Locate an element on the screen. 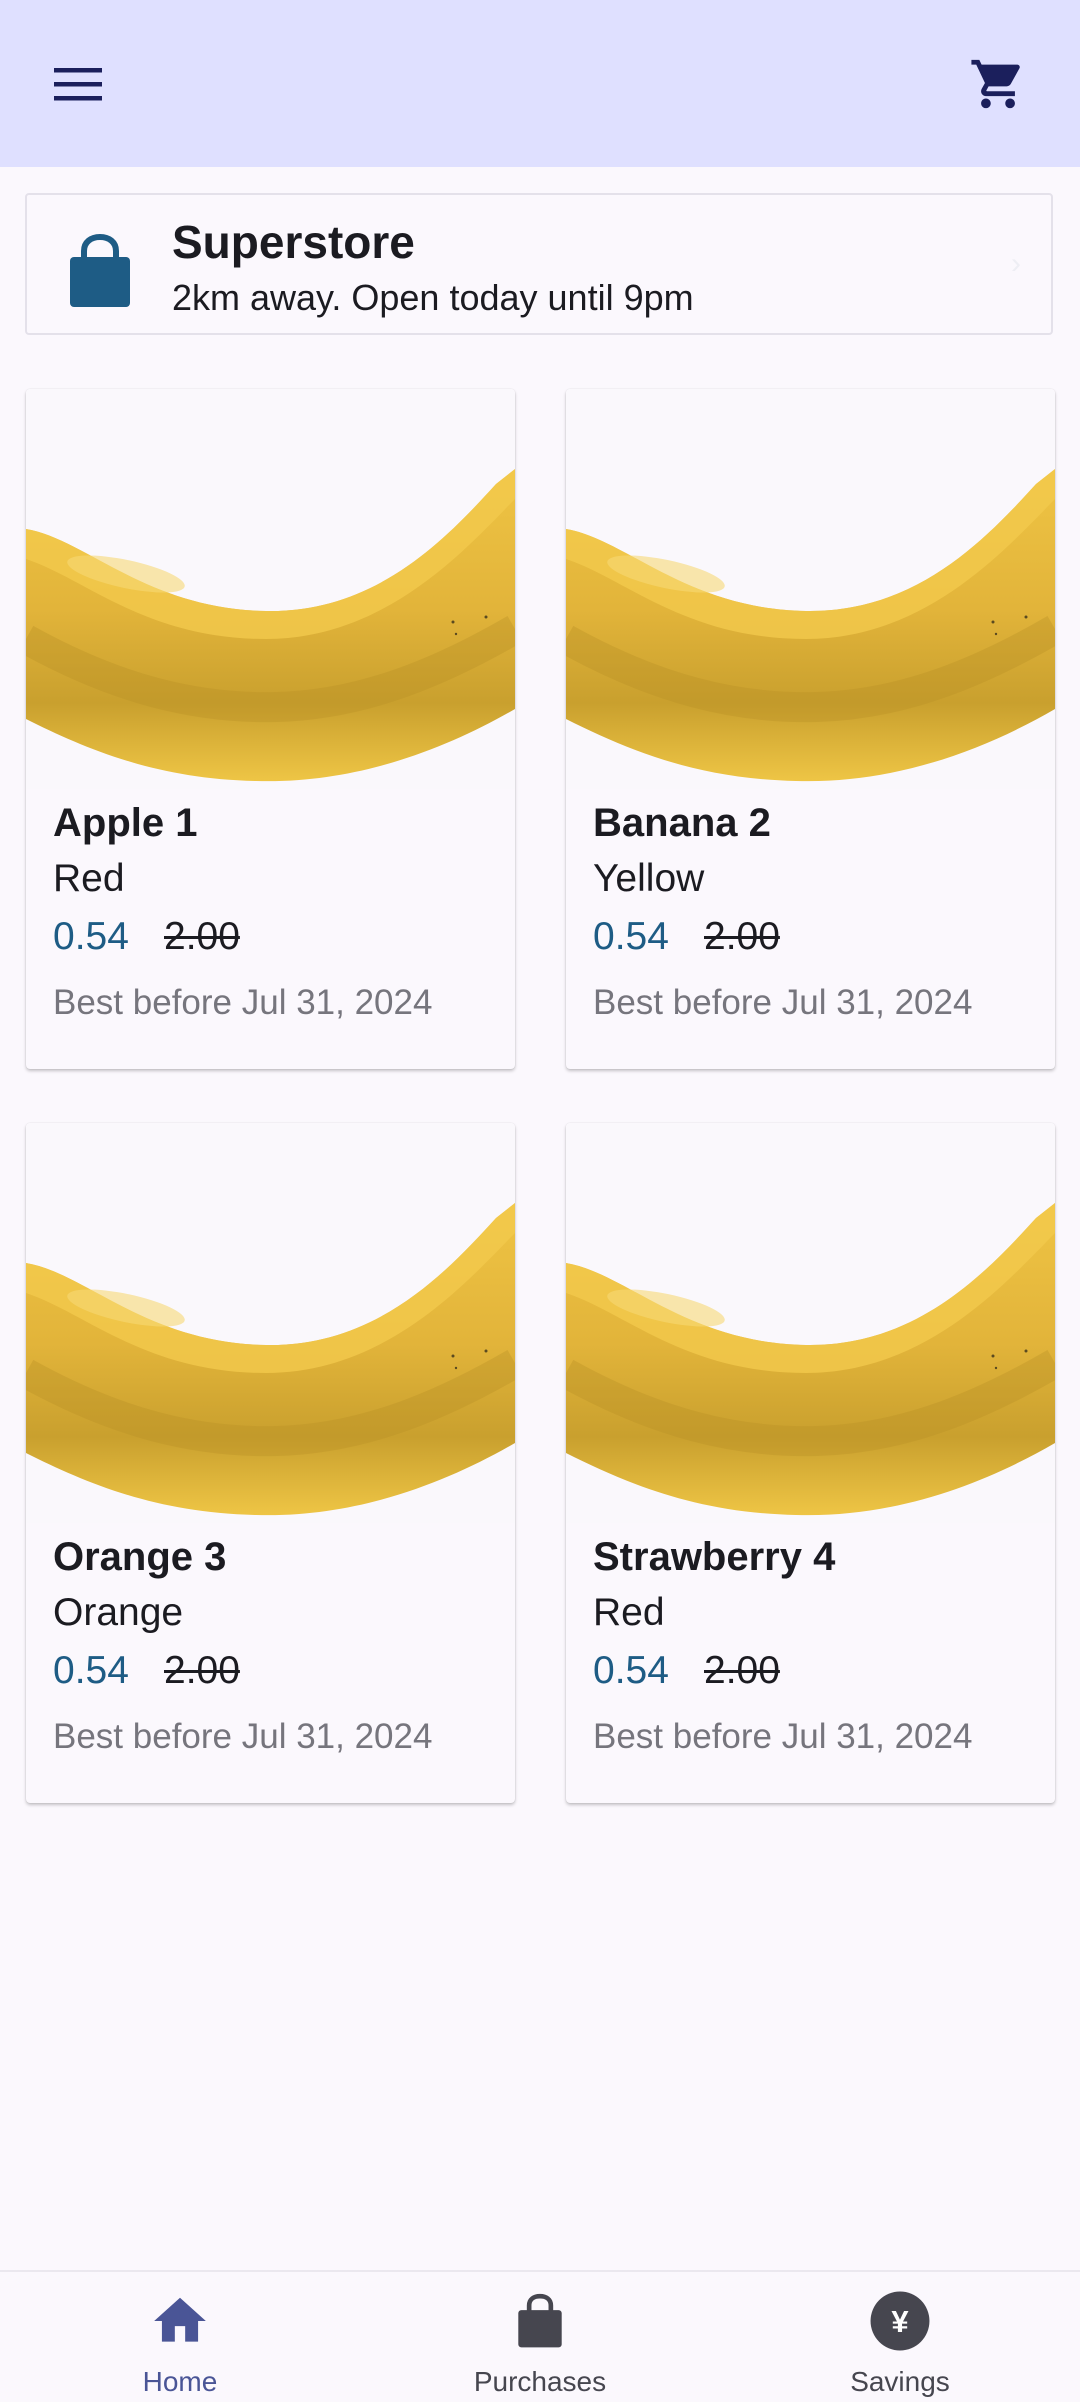  nav-item-purchases: Purchases is located at coordinates (540, 2337).